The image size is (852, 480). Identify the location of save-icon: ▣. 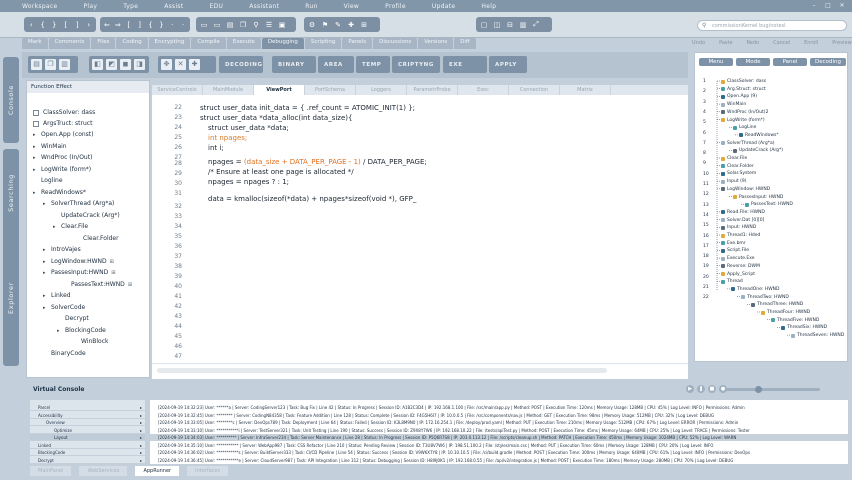
(282, 25).